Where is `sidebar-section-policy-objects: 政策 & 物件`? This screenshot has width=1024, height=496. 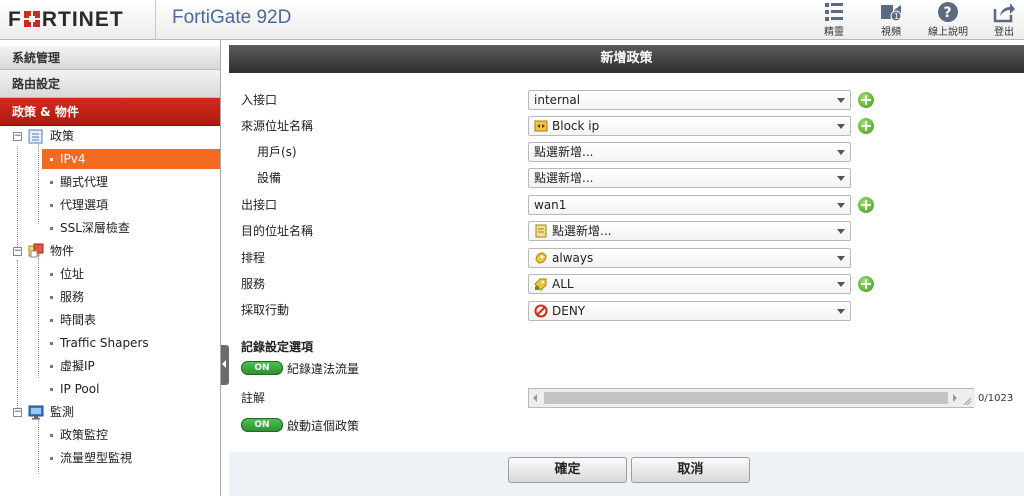
sidebar-section-policy-objects: 政策 & 物件 is located at coordinates (110, 112).